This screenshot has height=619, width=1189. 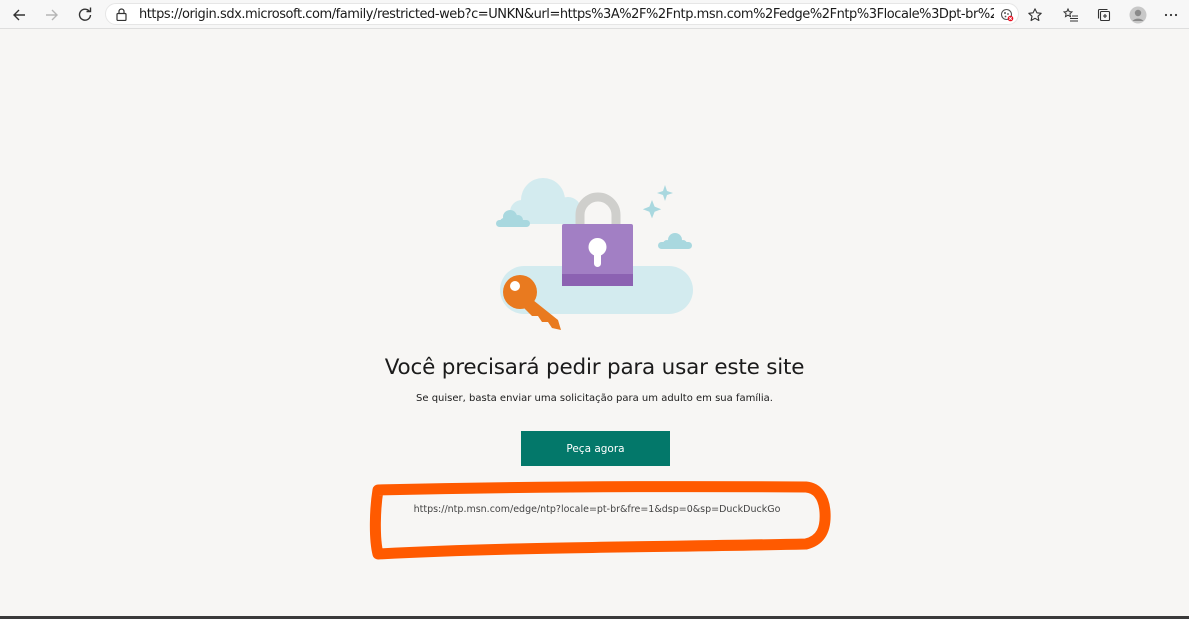 What do you see at coordinates (1104, 15) in the screenshot?
I see `collections-icon` at bounding box center [1104, 15].